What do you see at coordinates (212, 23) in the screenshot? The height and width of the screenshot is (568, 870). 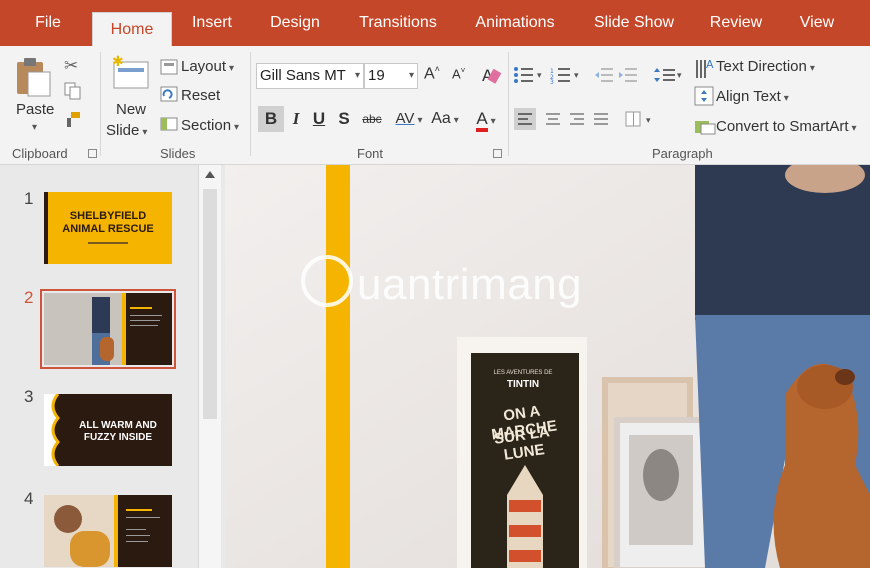 I see `tab-insert: Insert` at bounding box center [212, 23].